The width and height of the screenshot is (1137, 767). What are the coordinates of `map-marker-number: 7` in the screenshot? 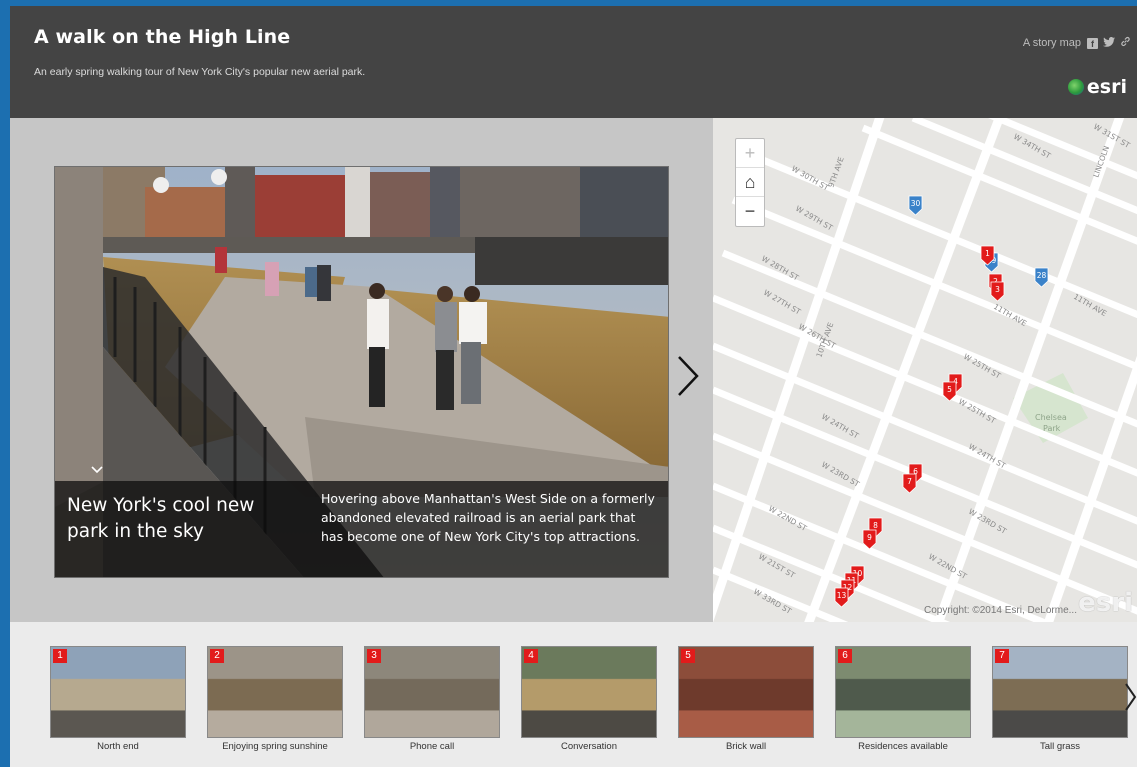 It's located at (909, 481).